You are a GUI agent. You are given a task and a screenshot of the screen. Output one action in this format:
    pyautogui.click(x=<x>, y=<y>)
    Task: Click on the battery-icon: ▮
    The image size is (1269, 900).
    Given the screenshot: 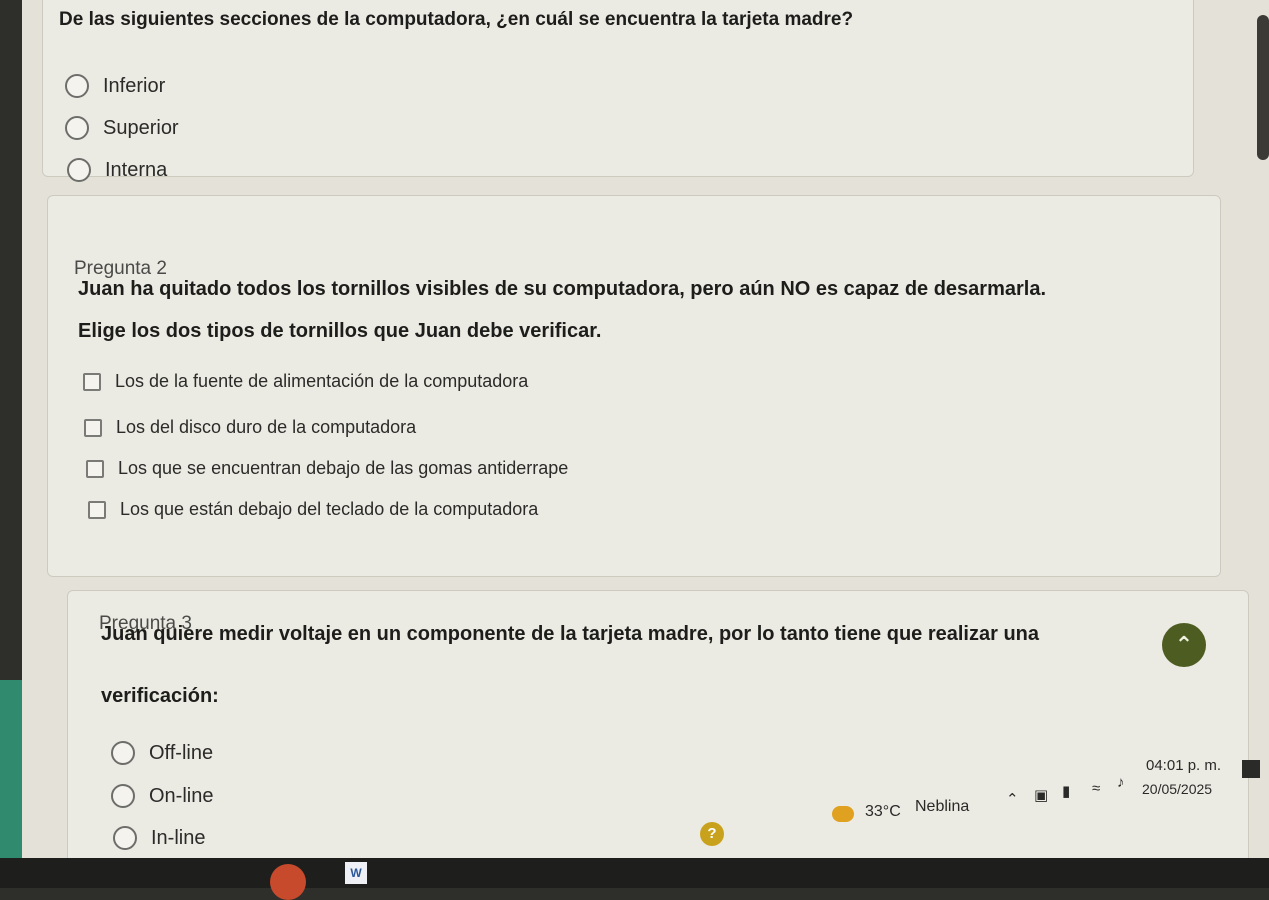 What is the action you would take?
    pyautogui.click(x=1066, y=791)
    